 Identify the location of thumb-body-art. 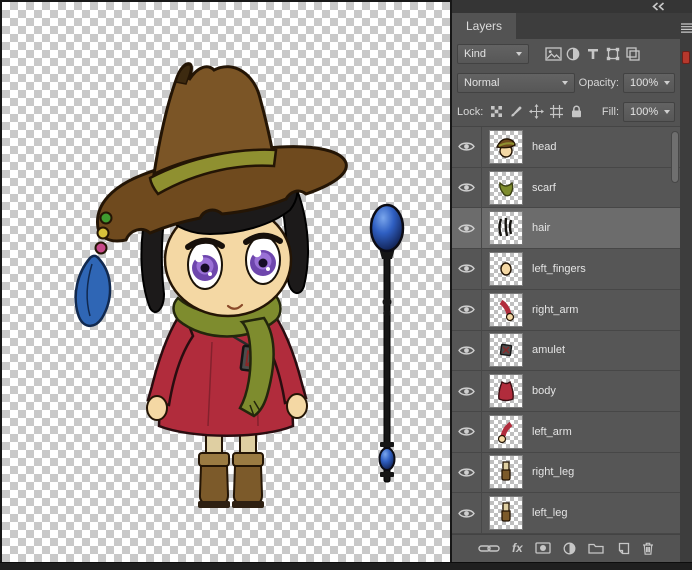
(506, 391).